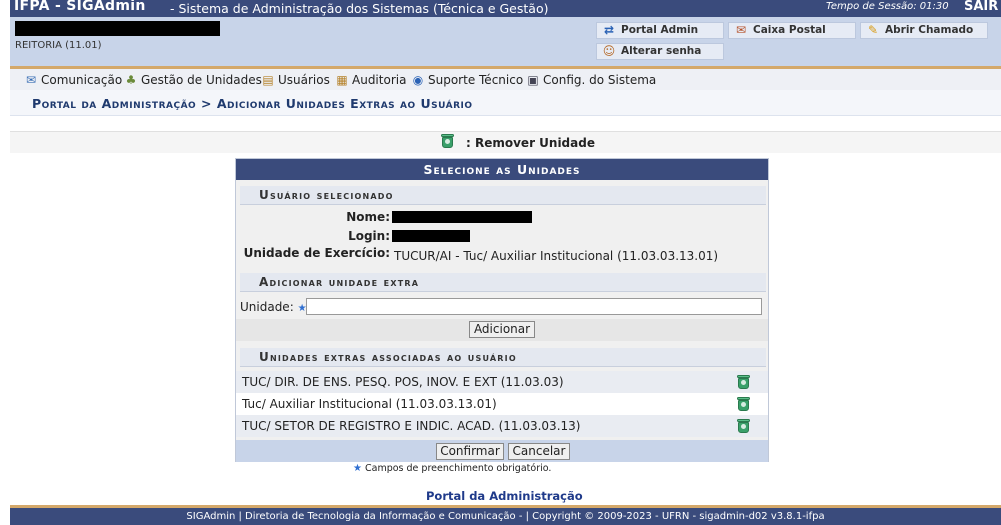 Image resolution: width=1001 pixels, height=525 pixels. What do you see at coordinates (431, 236) in the screenshot?
I see `redacted-login` at bounding box center [431, 236].